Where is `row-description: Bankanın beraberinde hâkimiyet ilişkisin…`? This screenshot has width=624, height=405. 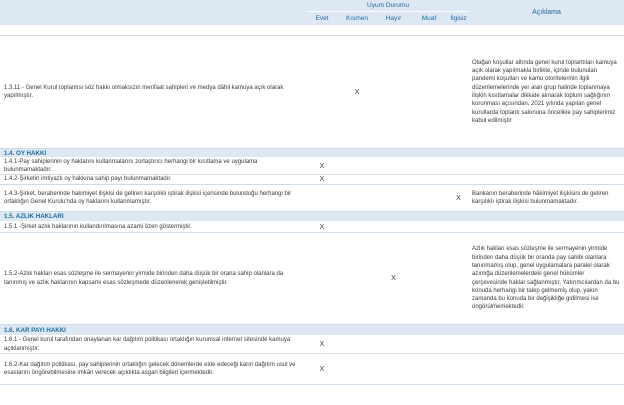
row-description: Bankanın beraberinde hâkimiyet ilişkisin… is located at coordinates (546, 198).